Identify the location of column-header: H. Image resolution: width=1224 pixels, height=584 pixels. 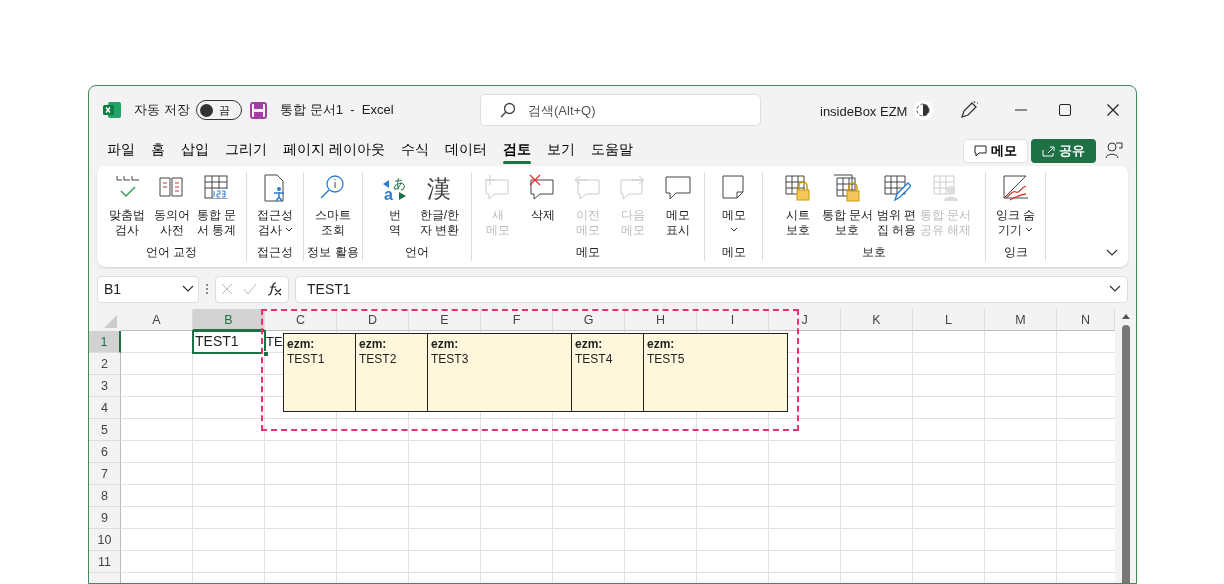
(661, 320).